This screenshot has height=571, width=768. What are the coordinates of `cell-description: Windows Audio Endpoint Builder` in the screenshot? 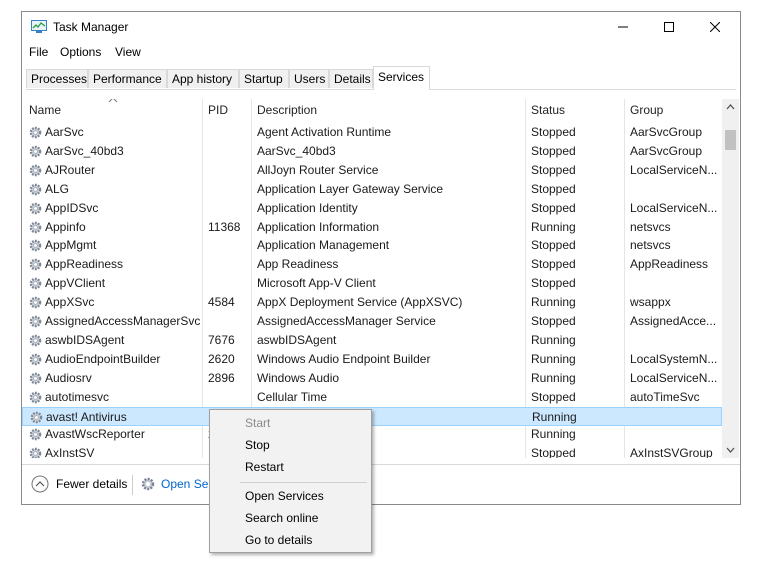 It's located at (344, 358).